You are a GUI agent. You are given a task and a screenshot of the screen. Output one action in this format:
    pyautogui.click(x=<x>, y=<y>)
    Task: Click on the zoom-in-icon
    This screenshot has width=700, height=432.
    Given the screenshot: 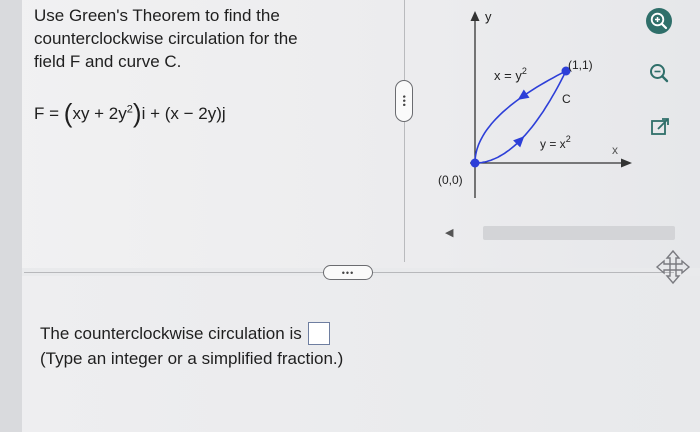 What is the action you would take?
    pyautogui.click(x=659, y=21)
    